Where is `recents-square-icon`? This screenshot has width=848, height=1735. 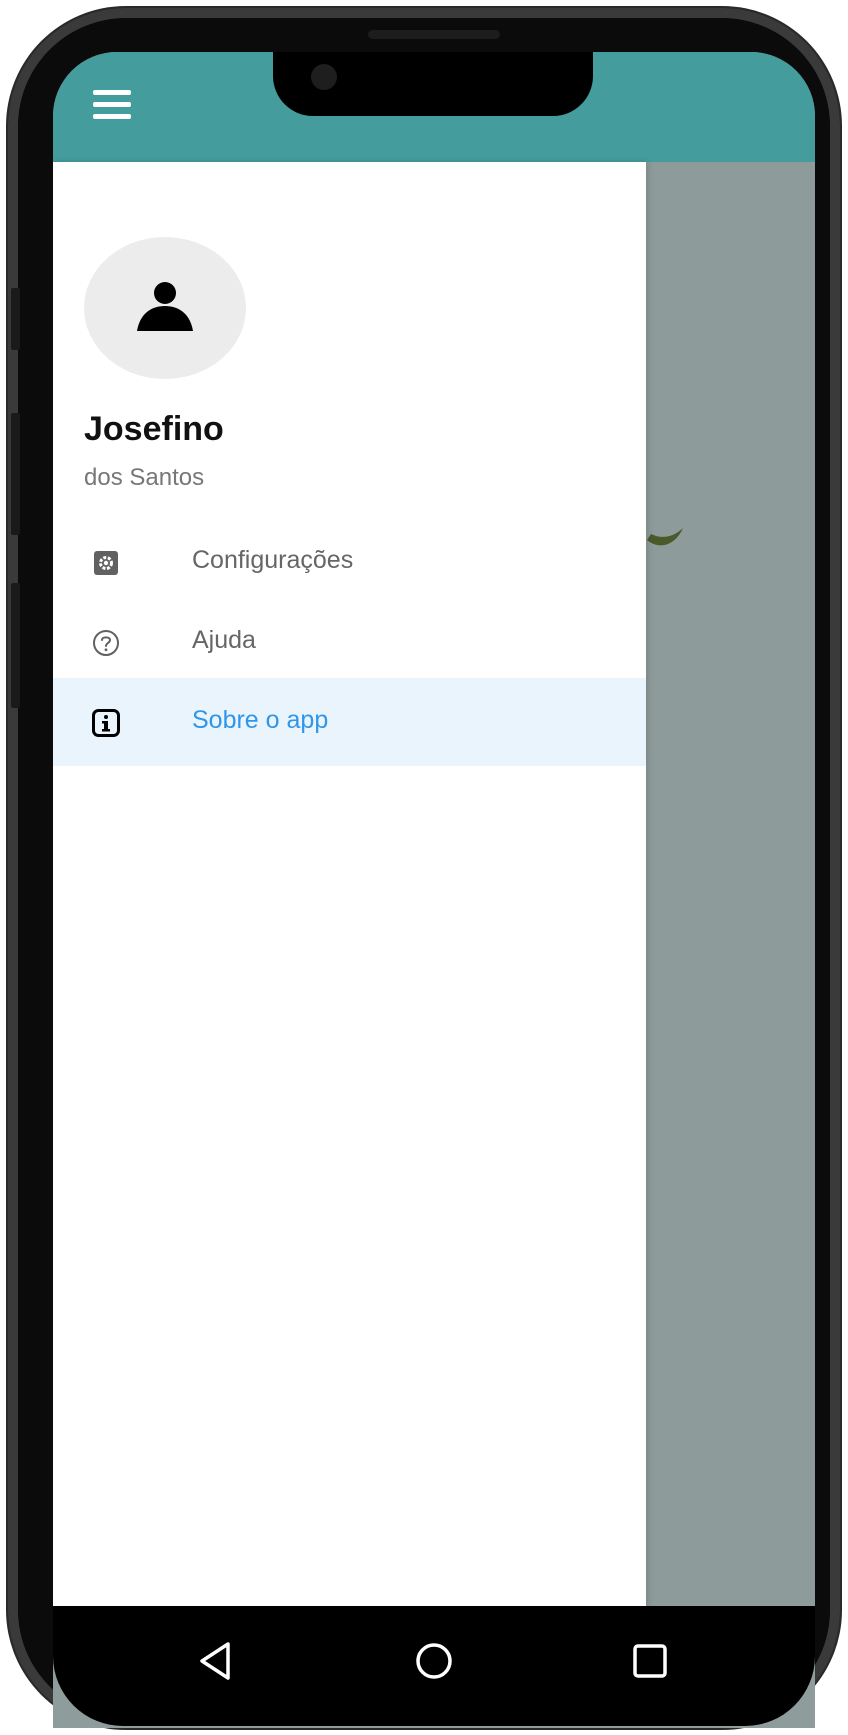 recents-square-icon is located at coordinates (650, 1661).